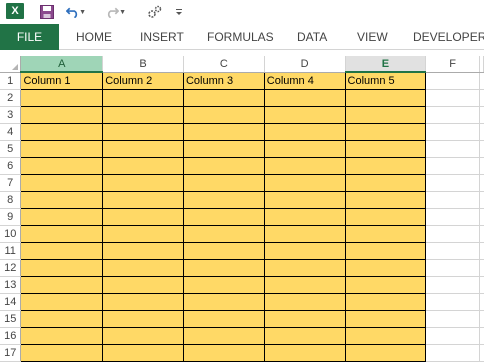 Image resolution: width=484 pixels, height=364 pixels. Describe the element at coordinates (11, 166) in the screenshot. I see `row-header: 6` at that location.